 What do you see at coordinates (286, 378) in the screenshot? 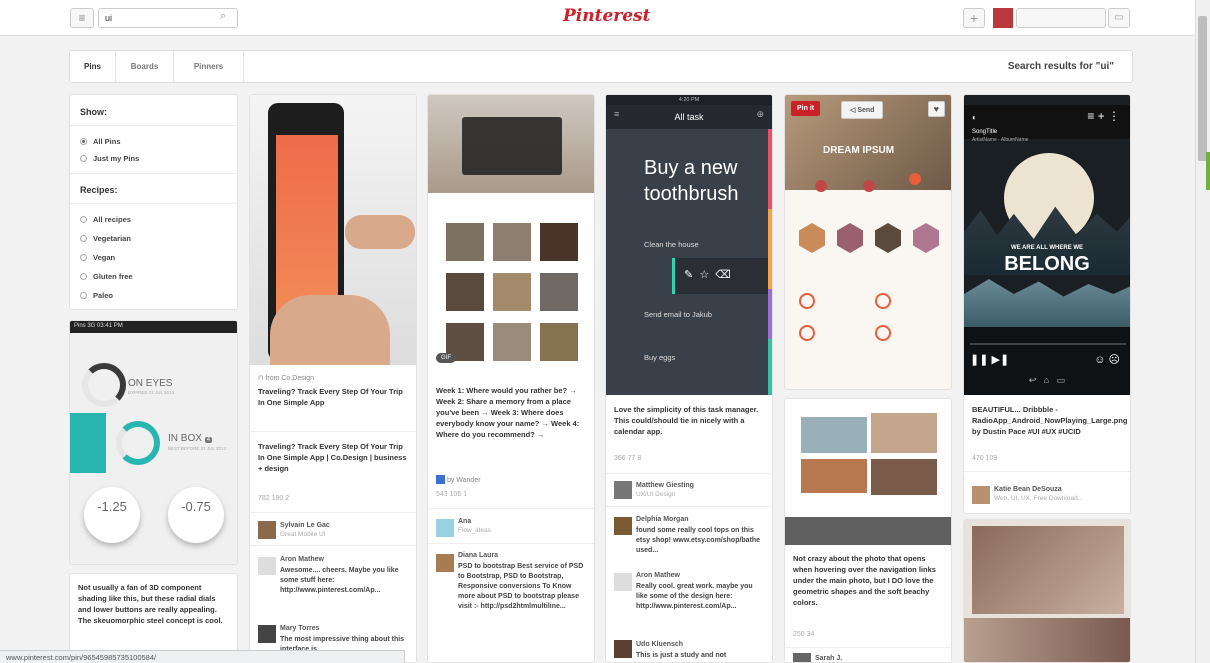
I see `source-link: ⊓ from Co.Design` at bounding box center [286, 378].